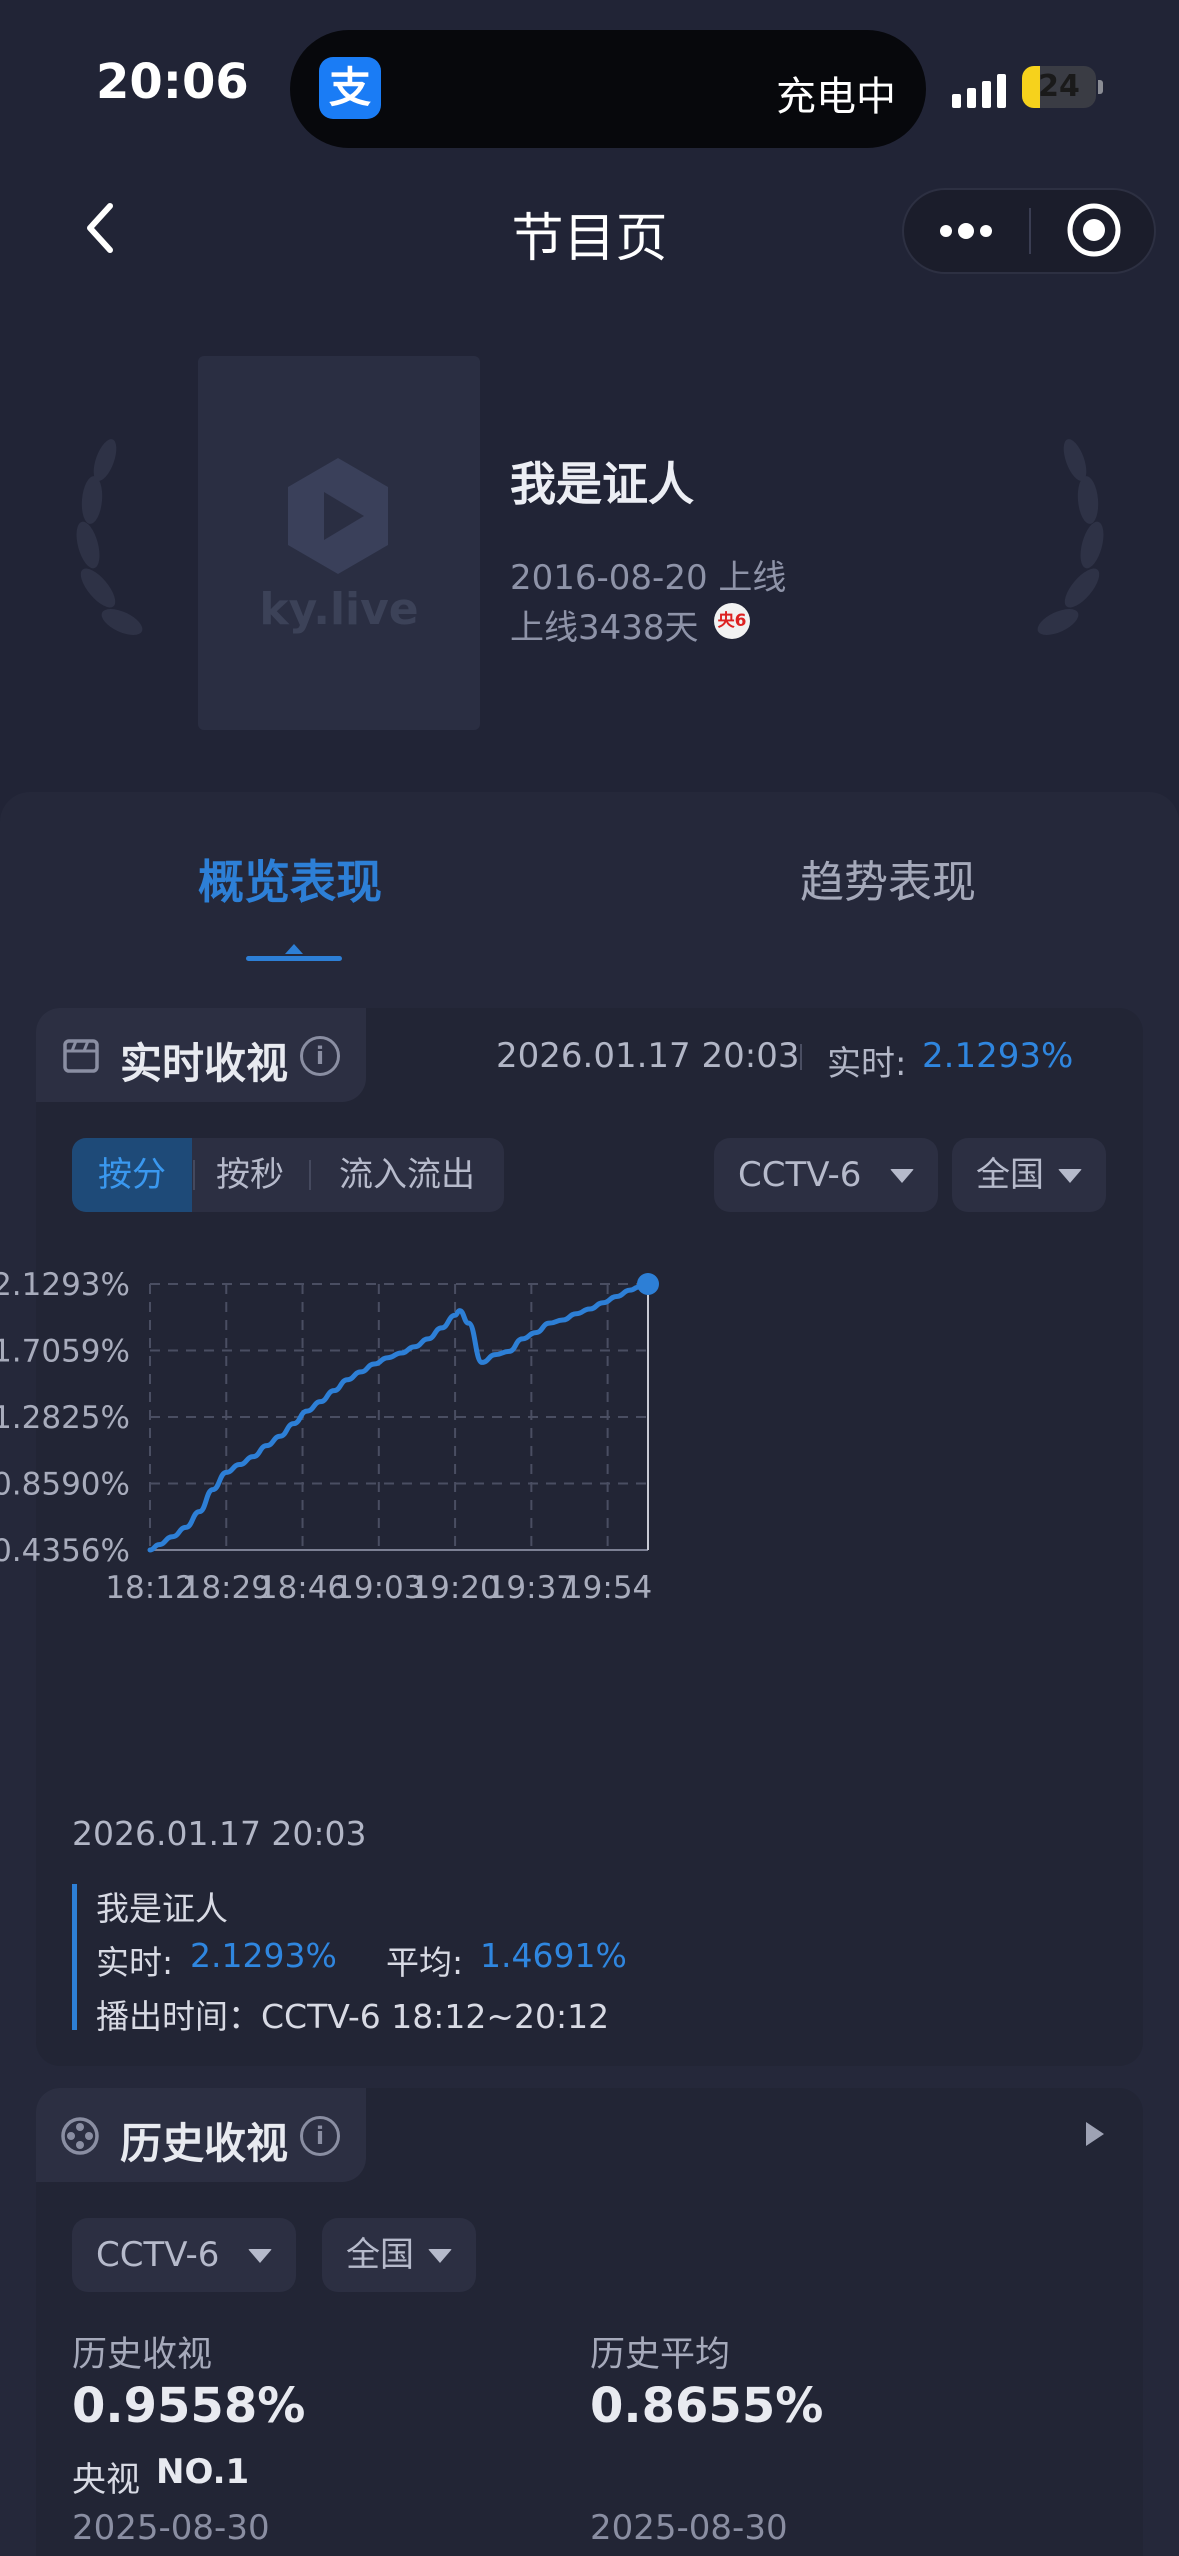 The height and width of the screenshot is (2556, 1179). I want to click on tab-trend: 趋势表现, so click(888, 878).